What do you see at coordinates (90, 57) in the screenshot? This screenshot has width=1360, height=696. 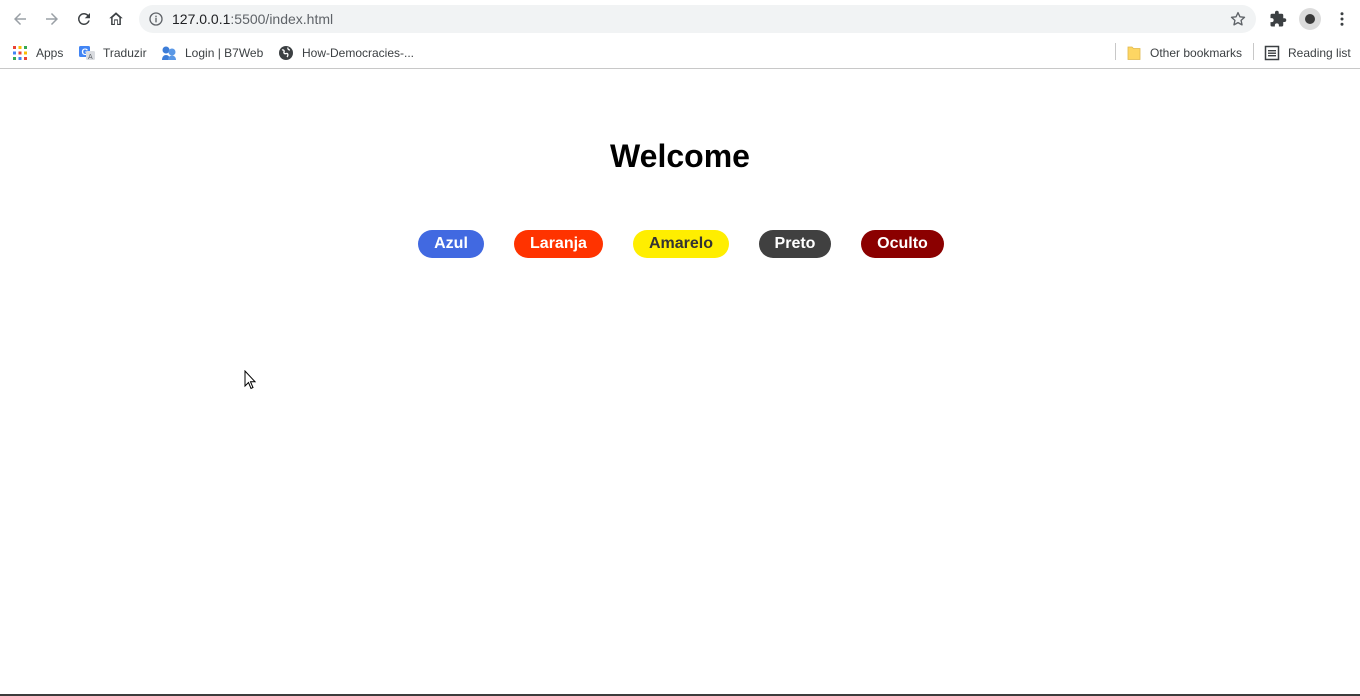 I see `svg-text: A` at bounding box center [90, 57].